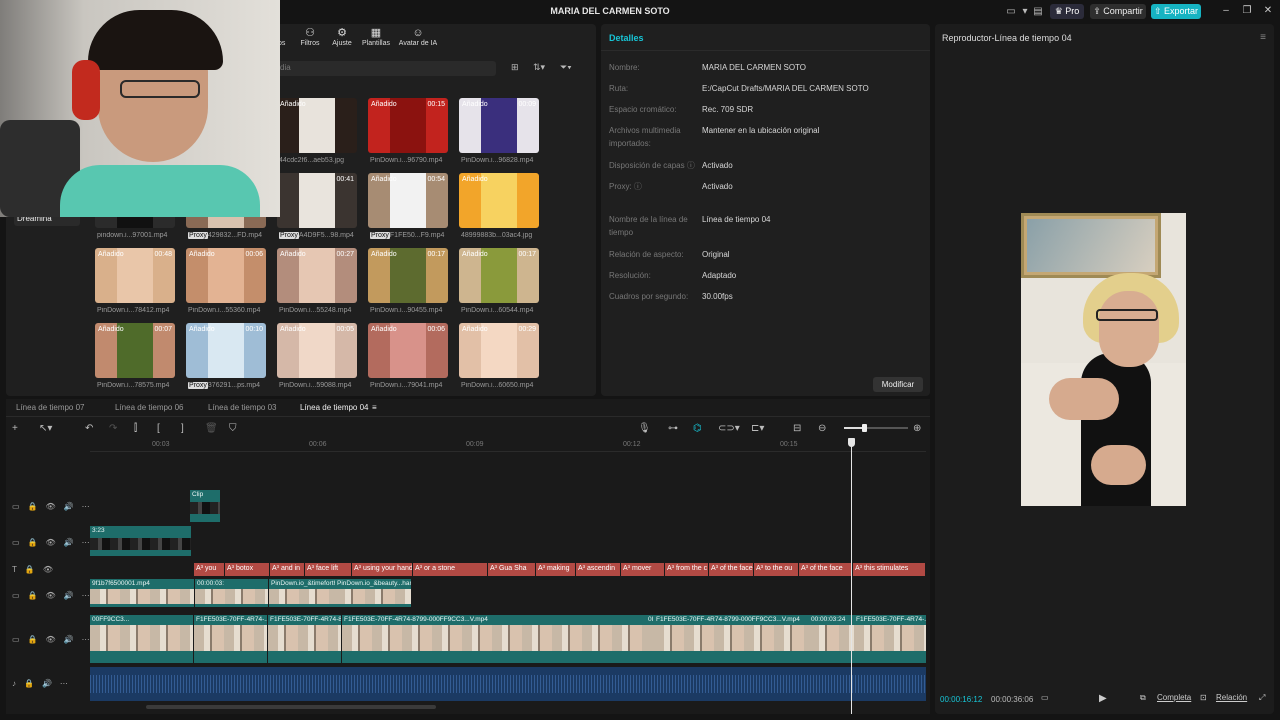 The image size is (1280, 720). What do you see at coordinates (1176, 11) in the screenshot?
I see `export-button: ⇧ Exportar` at bounding box center [1176, 11].